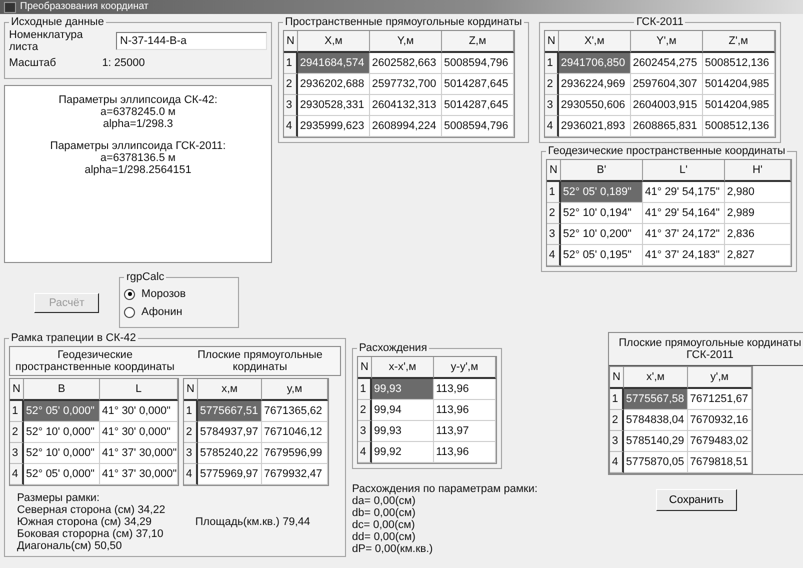 The width and height of the screenshot is (803, 568). What do you see at coordinates (334, 63) in the screenshot?
I see `table-cell: 2941684,574` at bounding box center [334, 63].